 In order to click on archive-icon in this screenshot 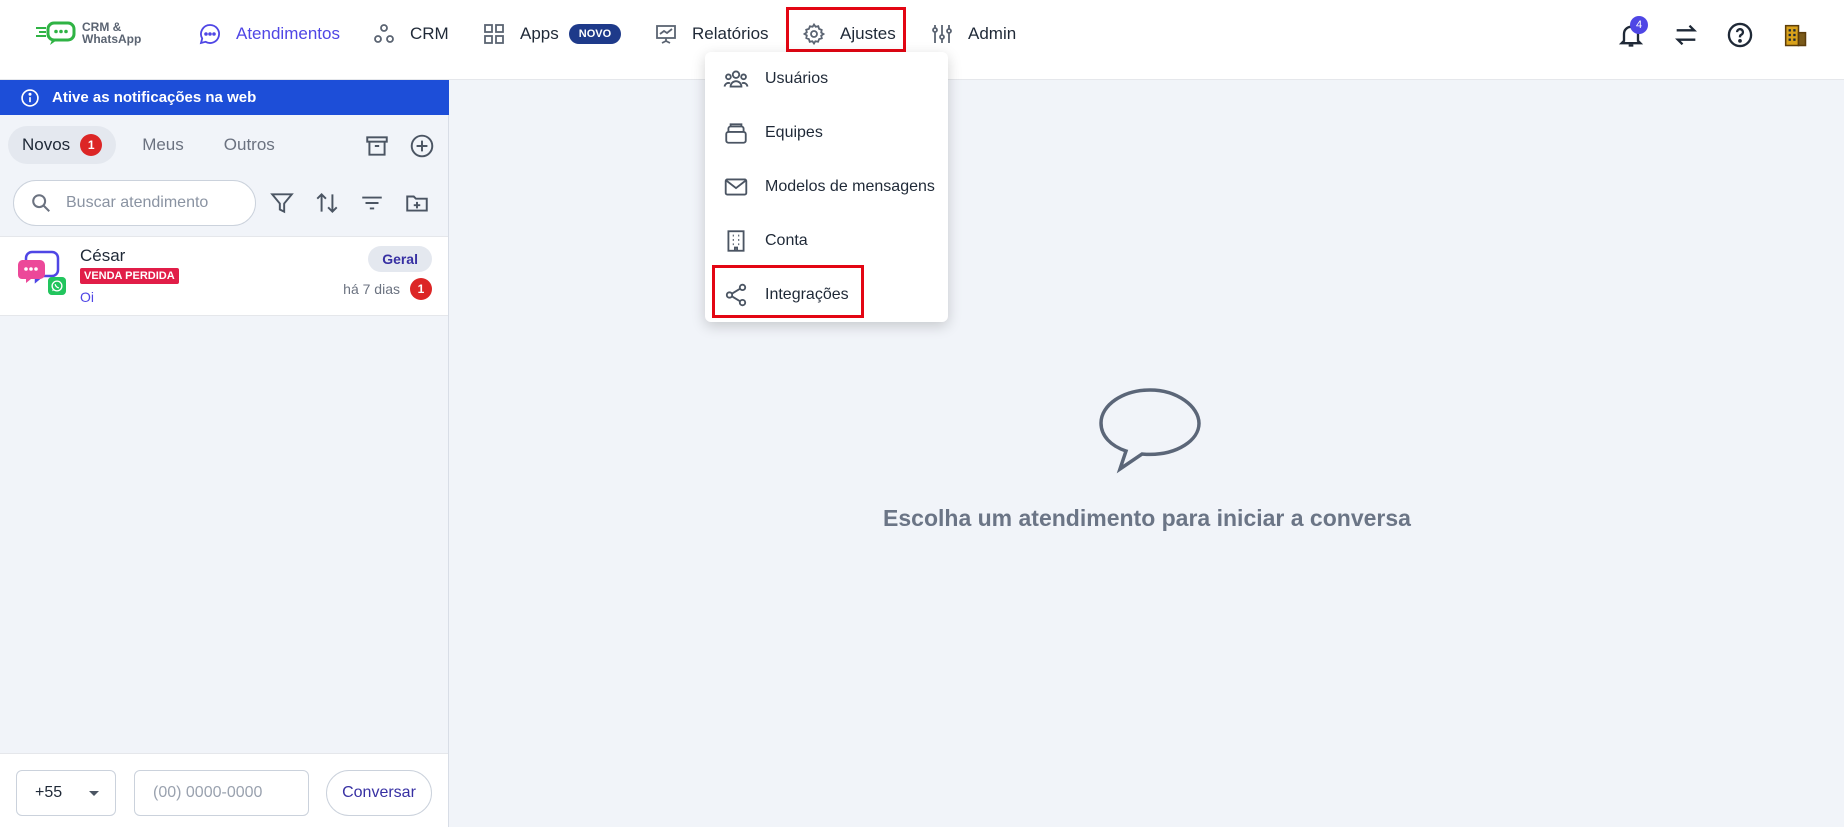, I will do `click(377, 146)`.